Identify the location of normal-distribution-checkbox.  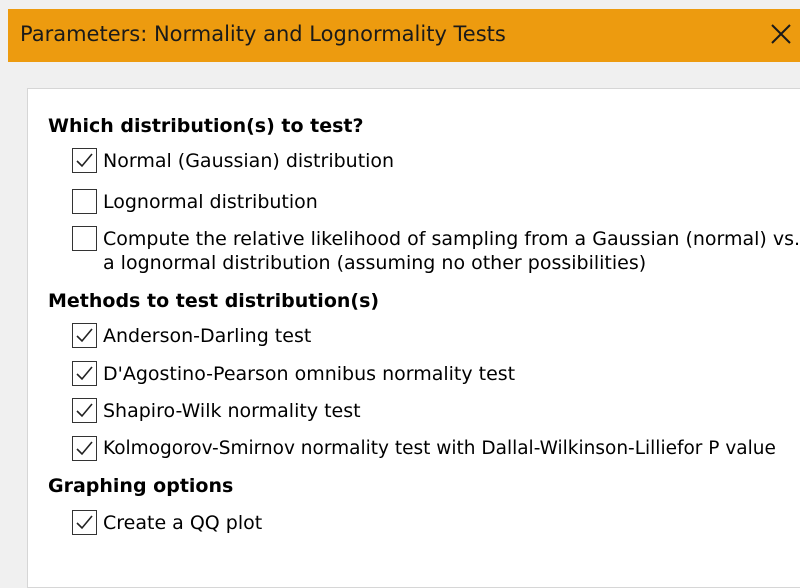
(84, 160).